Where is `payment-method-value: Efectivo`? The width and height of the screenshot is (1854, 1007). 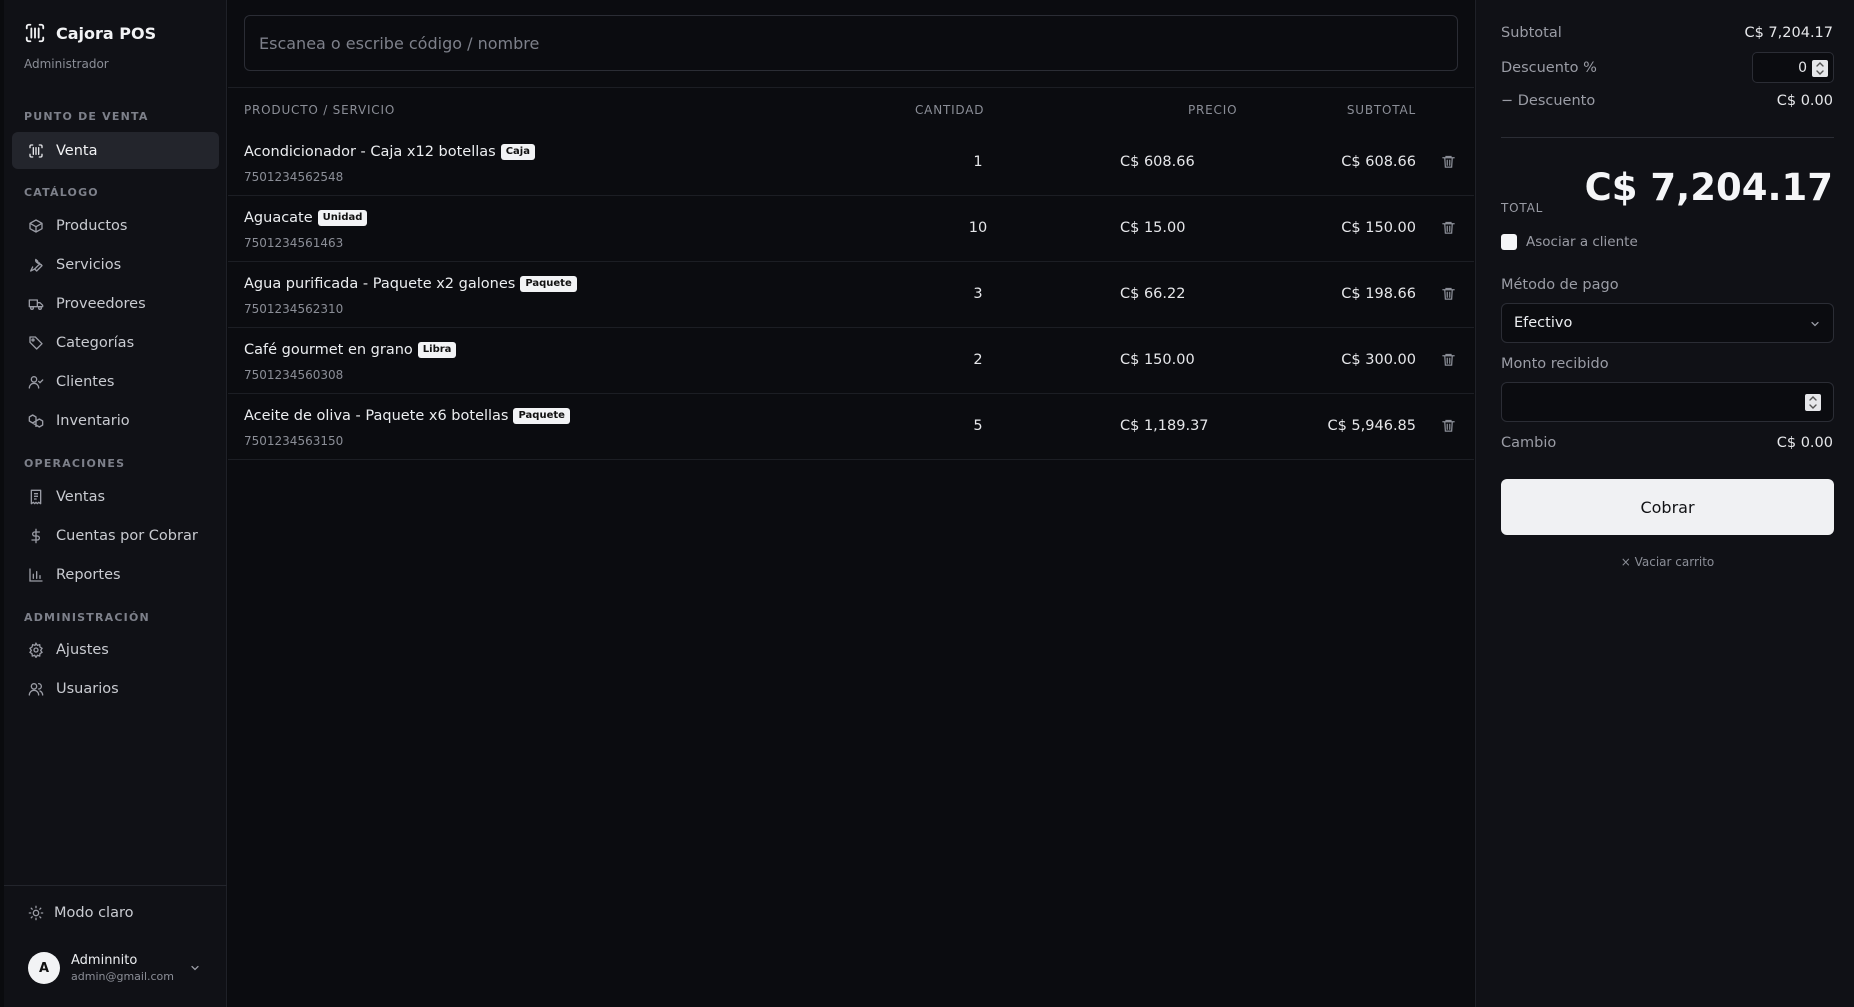 payment-method-value: Efectivo is located at coordinates (1543, 323).